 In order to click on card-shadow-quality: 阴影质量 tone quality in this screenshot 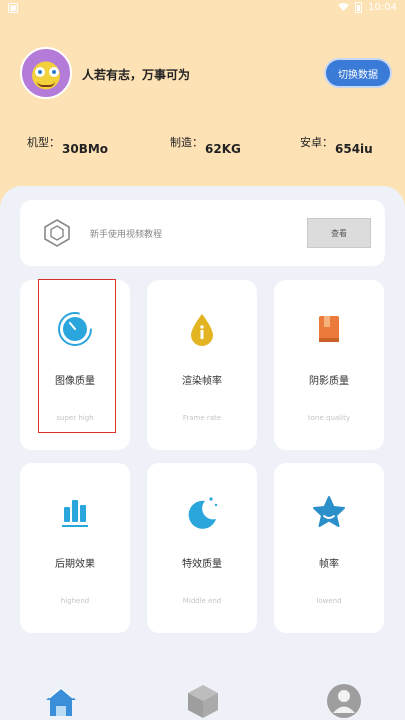, I will do `click(329, 365)`.